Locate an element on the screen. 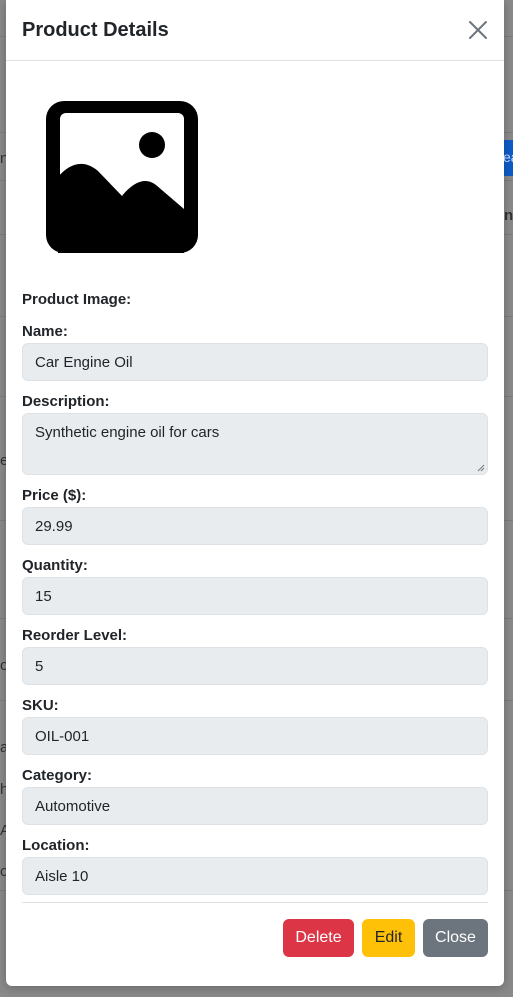  modal-title: Product Details is located at coordinates (95, 29).